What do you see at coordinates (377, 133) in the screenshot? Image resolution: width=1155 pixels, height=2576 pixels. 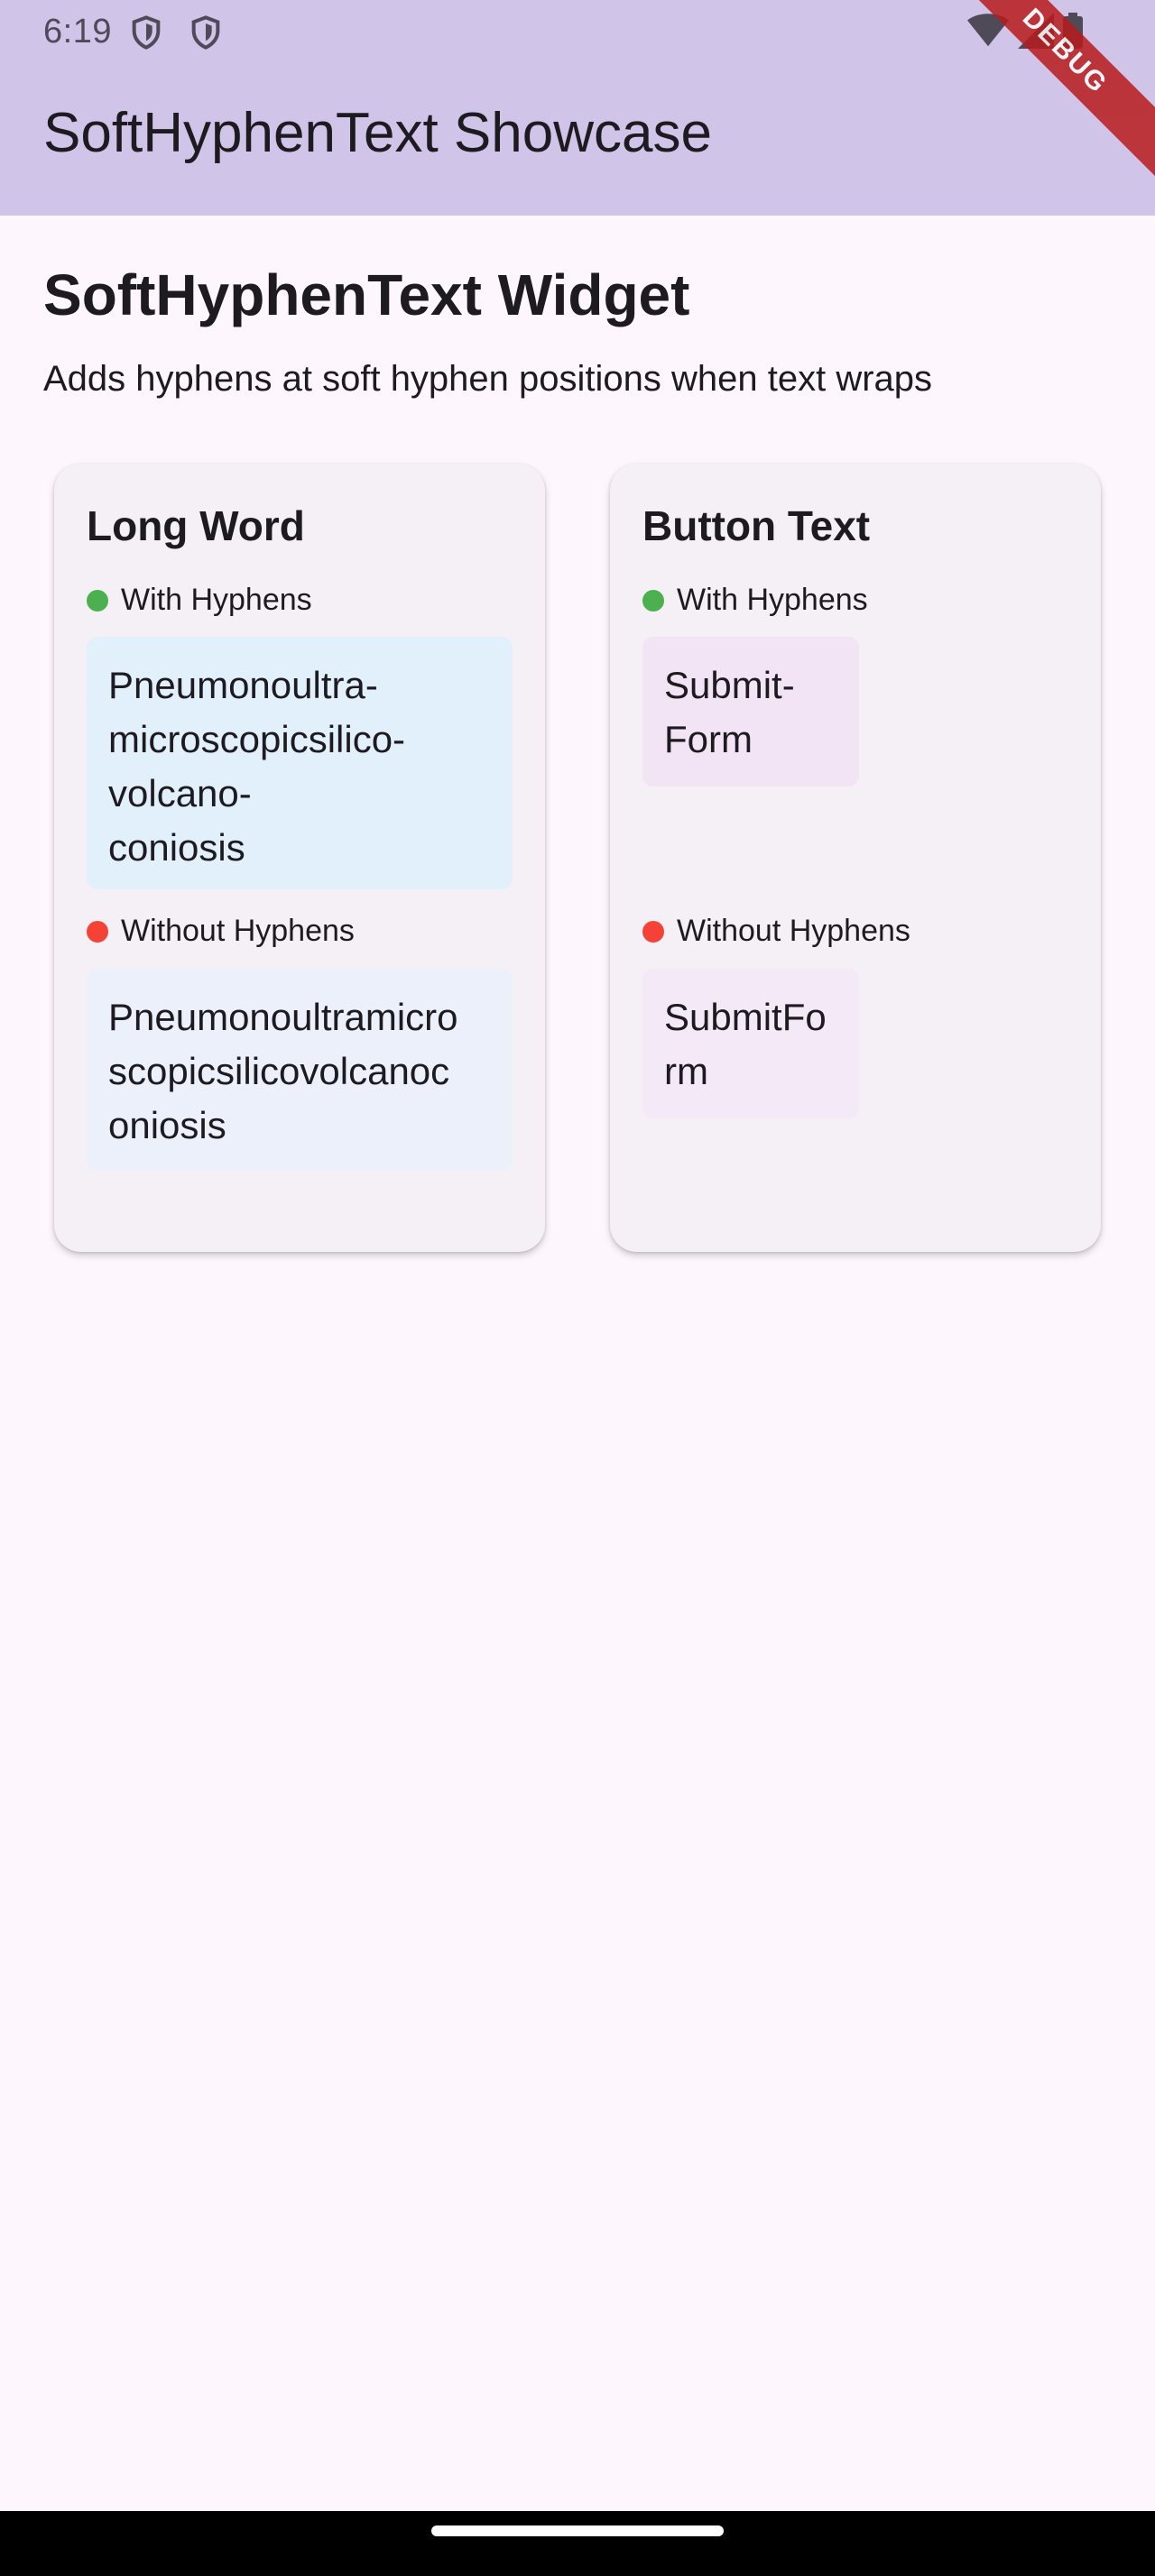 I see `app-title: SoftHyphenText Showcase` at bounding box center [377, 133].